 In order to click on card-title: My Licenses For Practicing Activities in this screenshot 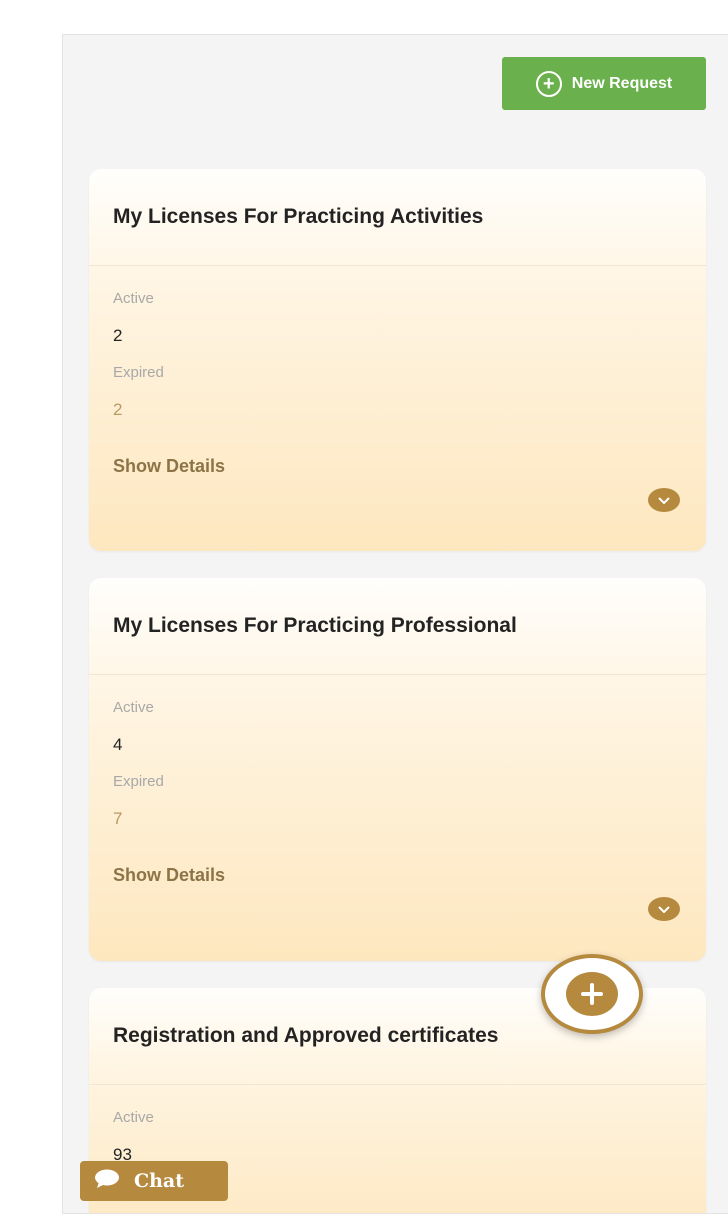, I will do `click(298, 216)`.